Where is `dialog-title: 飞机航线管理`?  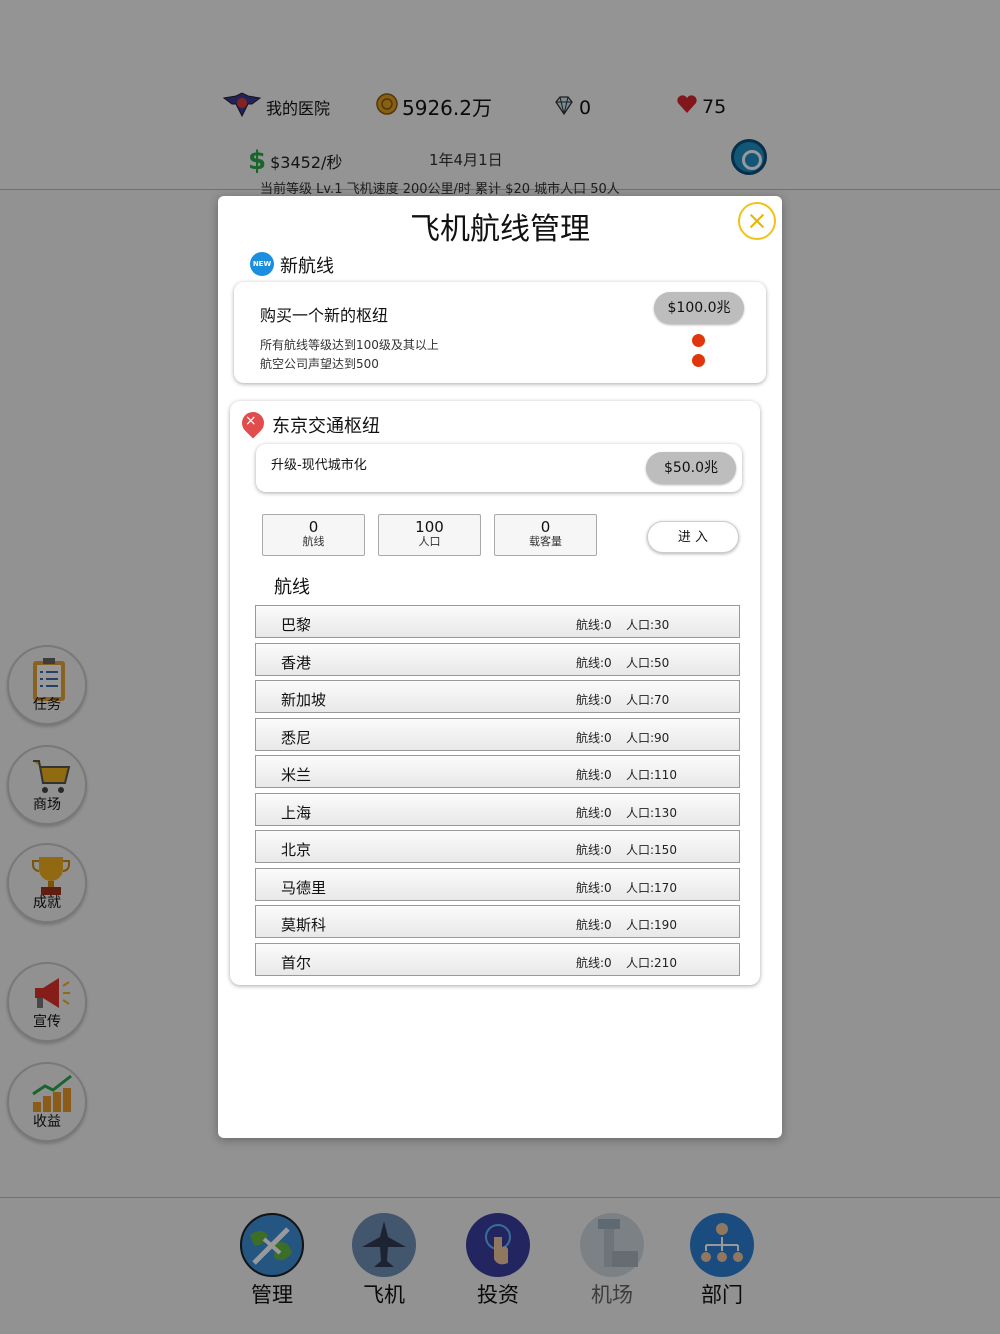
dialog-title: 飞机航线管理 is located at coordinates (500, 229).